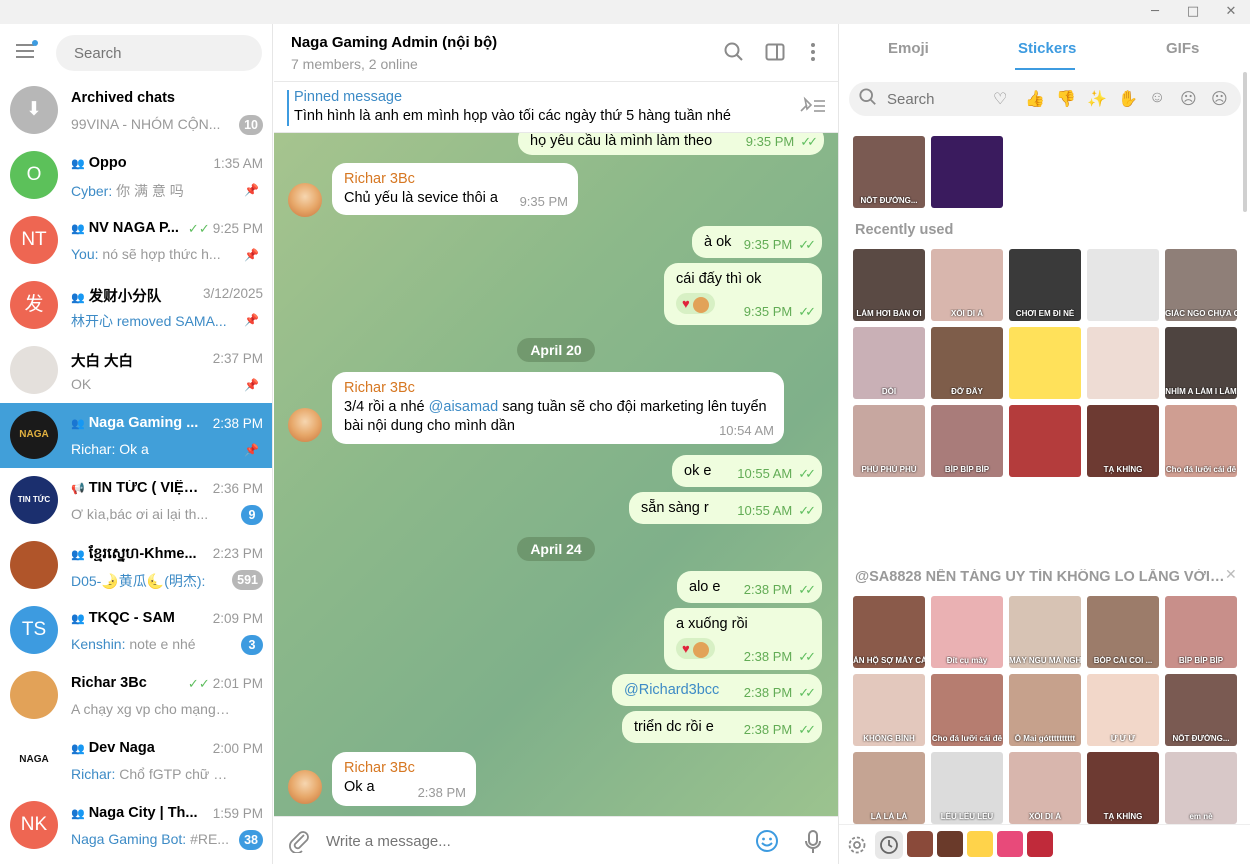  What do you see at coordinates (889, 845) in the screenshot?
I see `recent-clock-icon` at bounding box center [889, 845].